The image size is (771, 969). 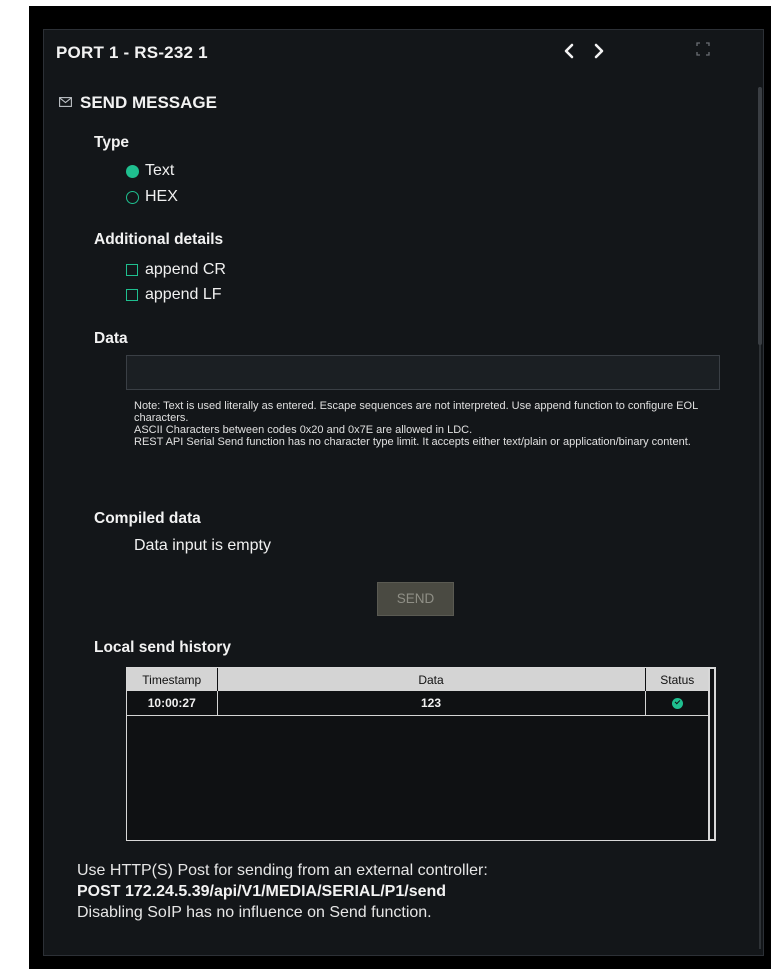 What do you see at coordinates (415, 599) in the screenshot?
I see `send-button: SEND` at bounding box center [415, 599].